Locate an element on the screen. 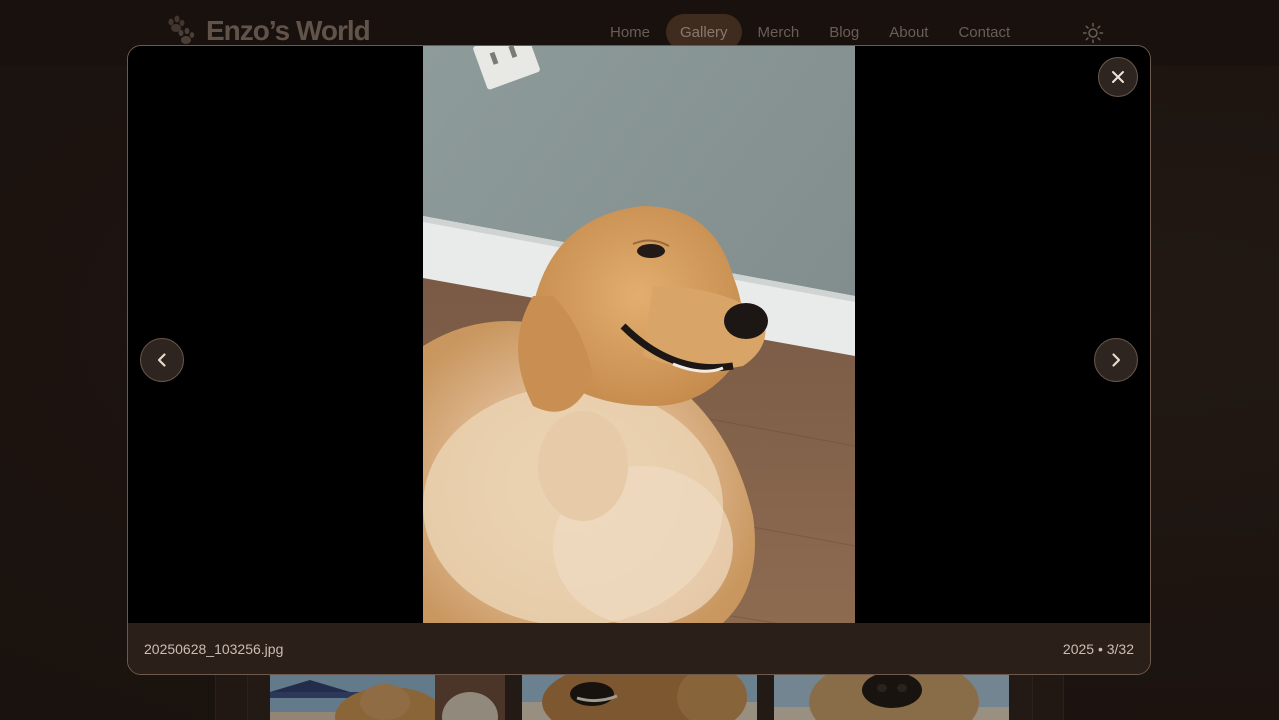 This screenshot has width=1279, height=720. chevron-left-icon is located at coordinates (161, 360).